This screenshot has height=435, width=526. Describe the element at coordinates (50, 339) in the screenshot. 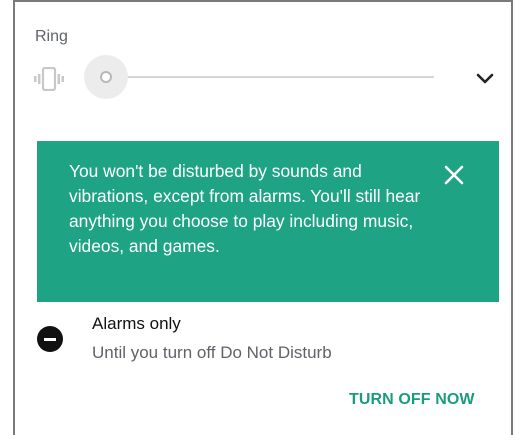

I see `do-not-disturb-icon` at that location.